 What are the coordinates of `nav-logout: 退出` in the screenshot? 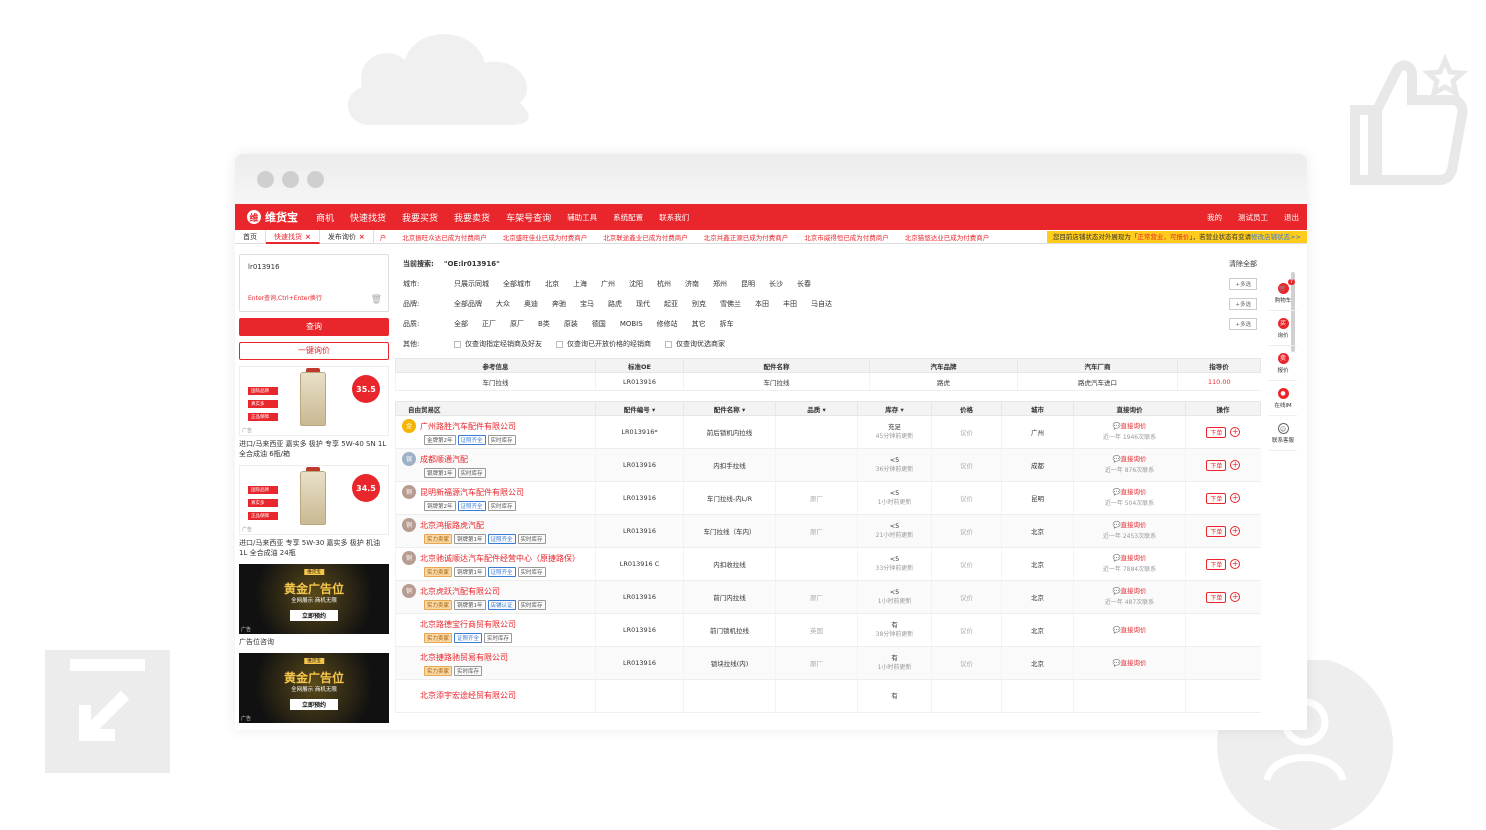 It's located at (1291, 217).